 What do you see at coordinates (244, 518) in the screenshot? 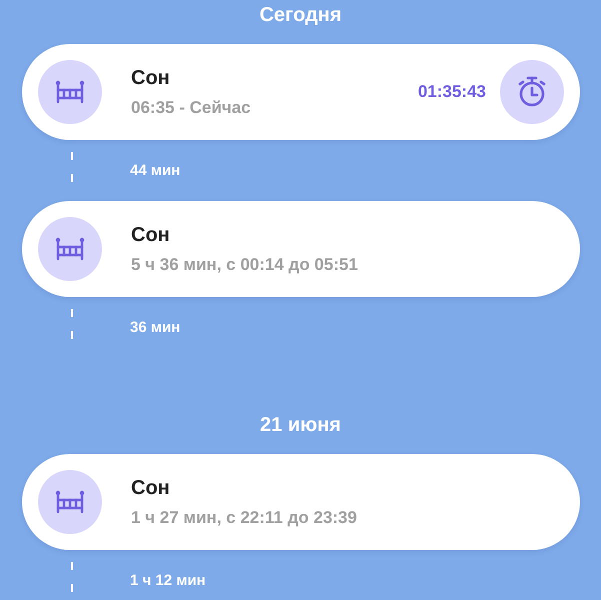
I see `entry-time: 1 ч 27 мин, с 22:11 до 23:39` at bounding box center [244, 518].